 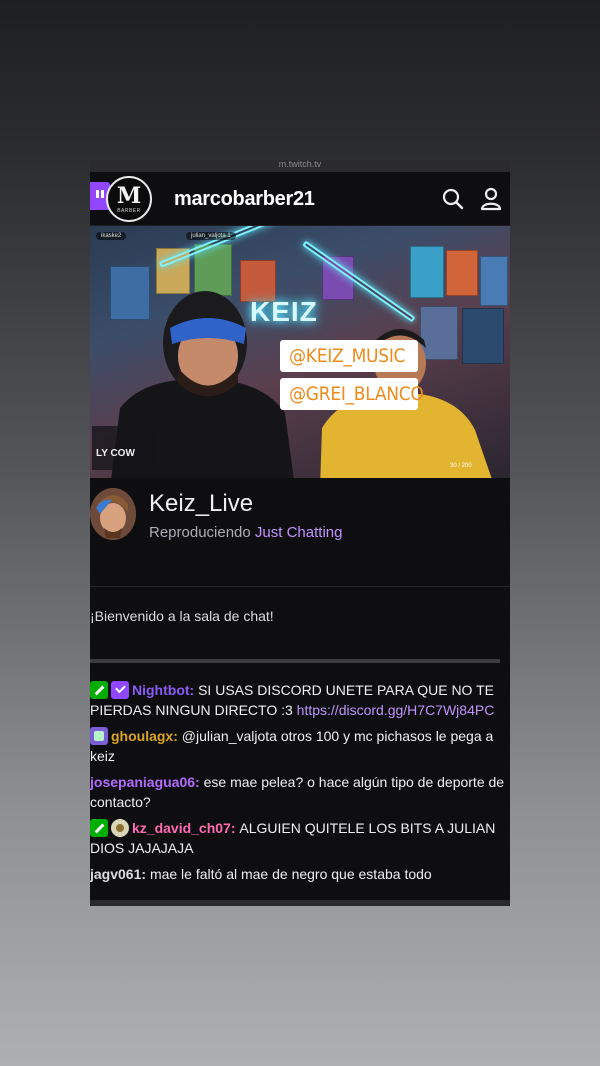 I want to click on top-navigation-bar: M BARBER marcobarber21, so click(x=300, y=199).